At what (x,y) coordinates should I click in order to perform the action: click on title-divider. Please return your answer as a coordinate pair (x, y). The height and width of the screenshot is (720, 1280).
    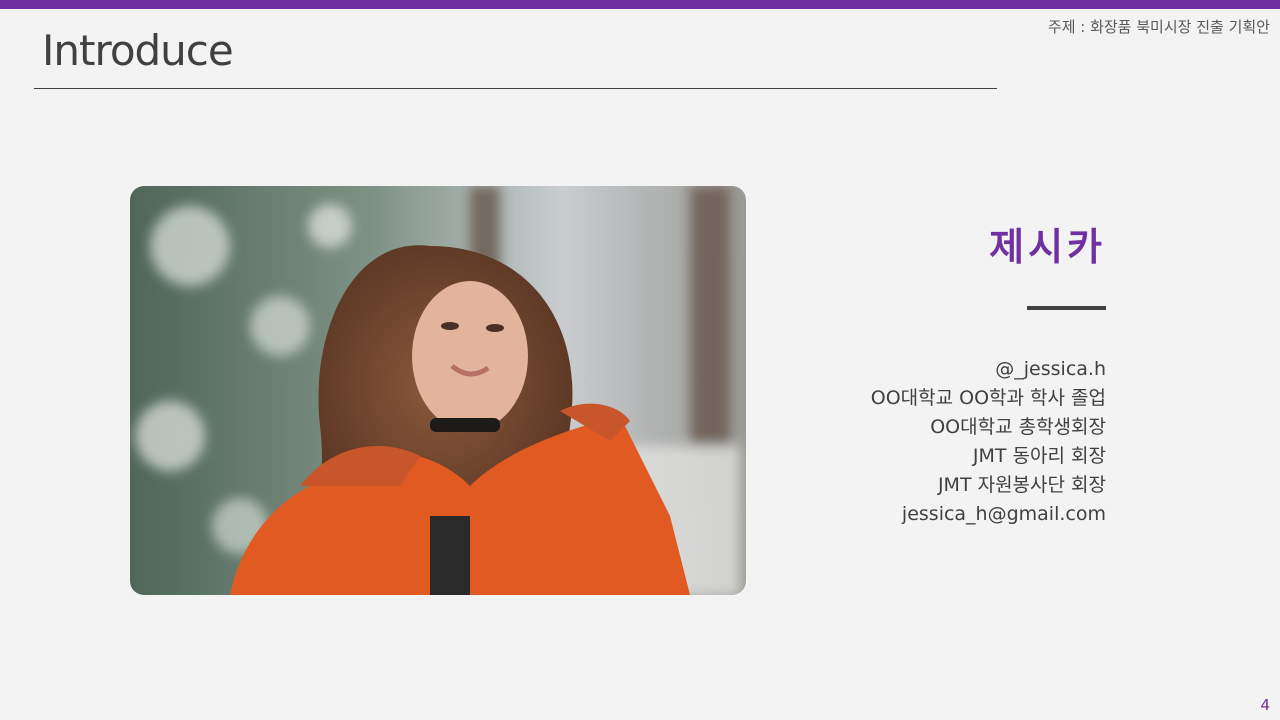
    Looking at the image, I should click on (515, 88).